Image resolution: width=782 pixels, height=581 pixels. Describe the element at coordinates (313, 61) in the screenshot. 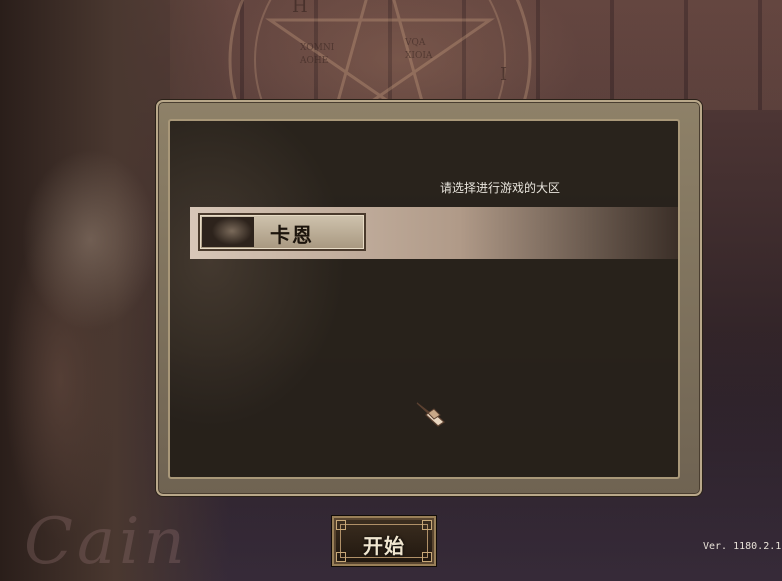

I see `circle-word: AOHE` at that location.